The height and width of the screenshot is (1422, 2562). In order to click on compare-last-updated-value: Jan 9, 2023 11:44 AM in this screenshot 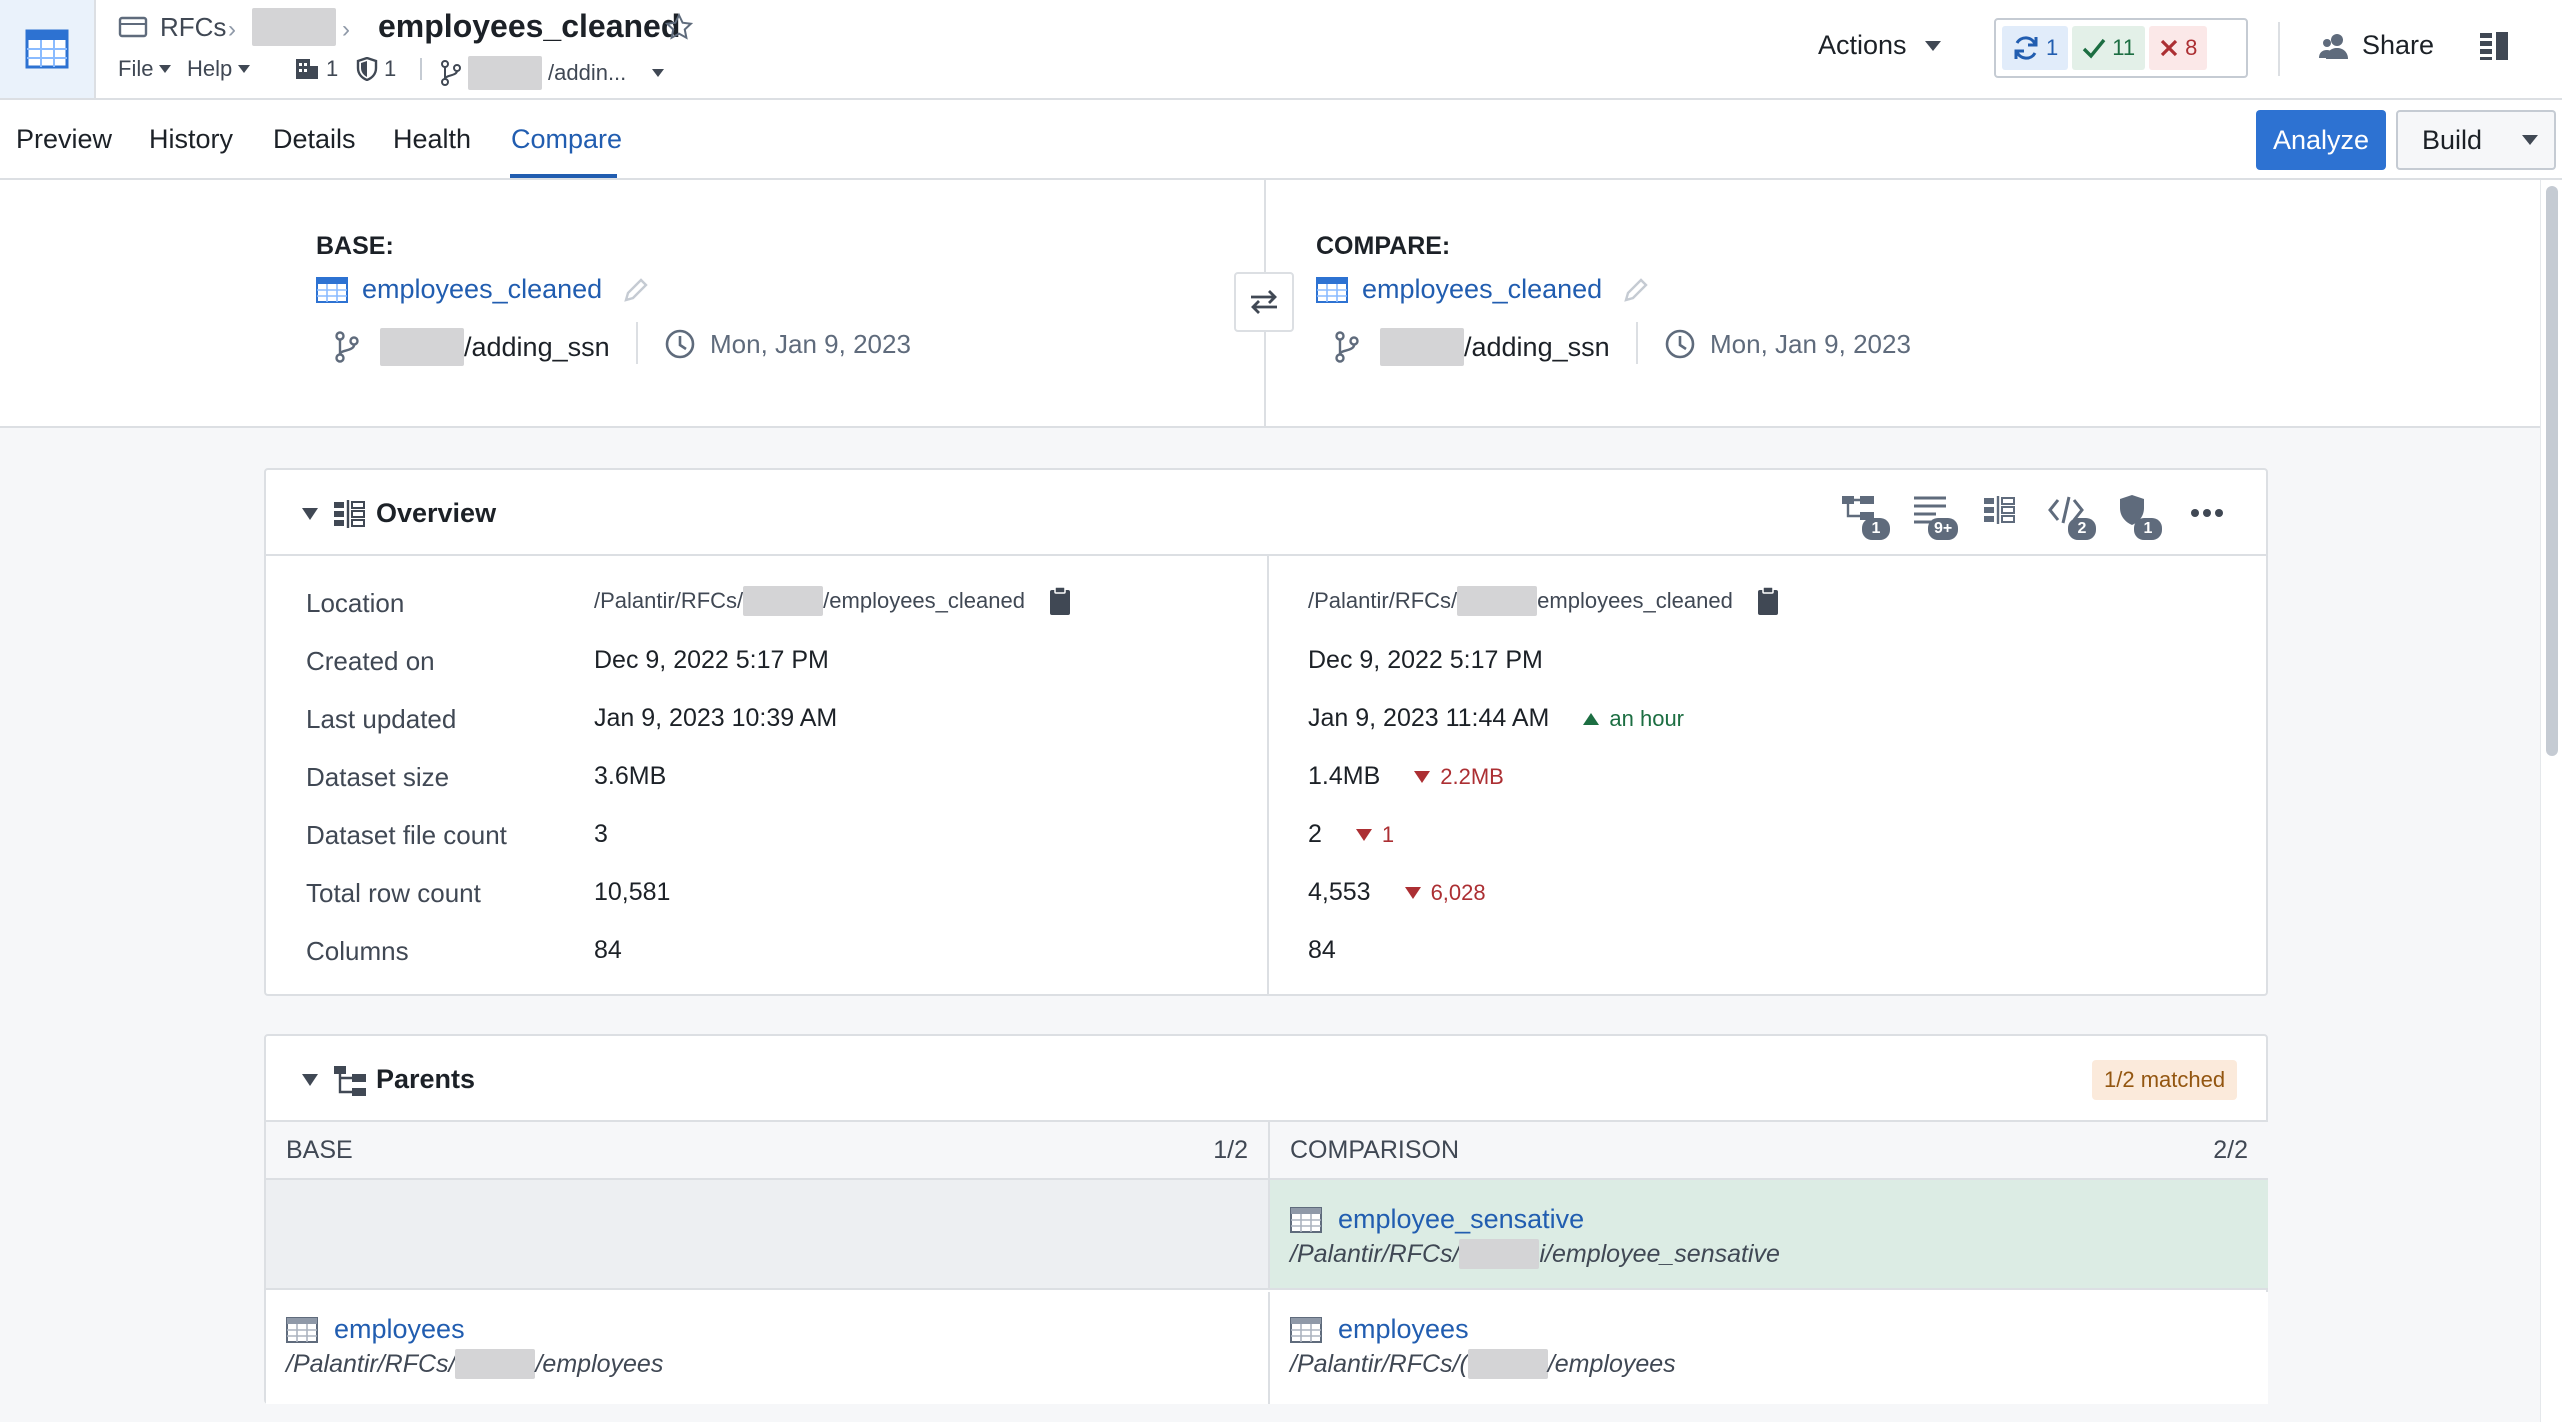, I will do `click(1429, 718)`.